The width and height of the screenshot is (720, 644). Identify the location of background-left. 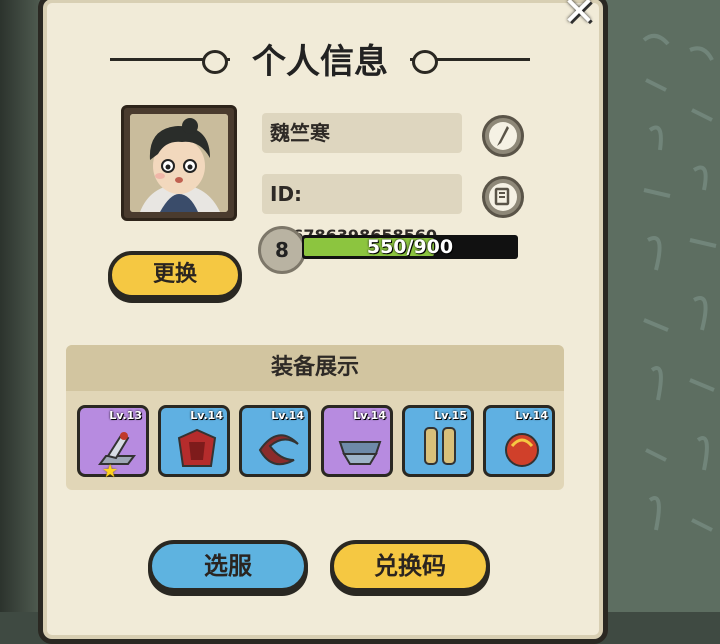
(20, 306).